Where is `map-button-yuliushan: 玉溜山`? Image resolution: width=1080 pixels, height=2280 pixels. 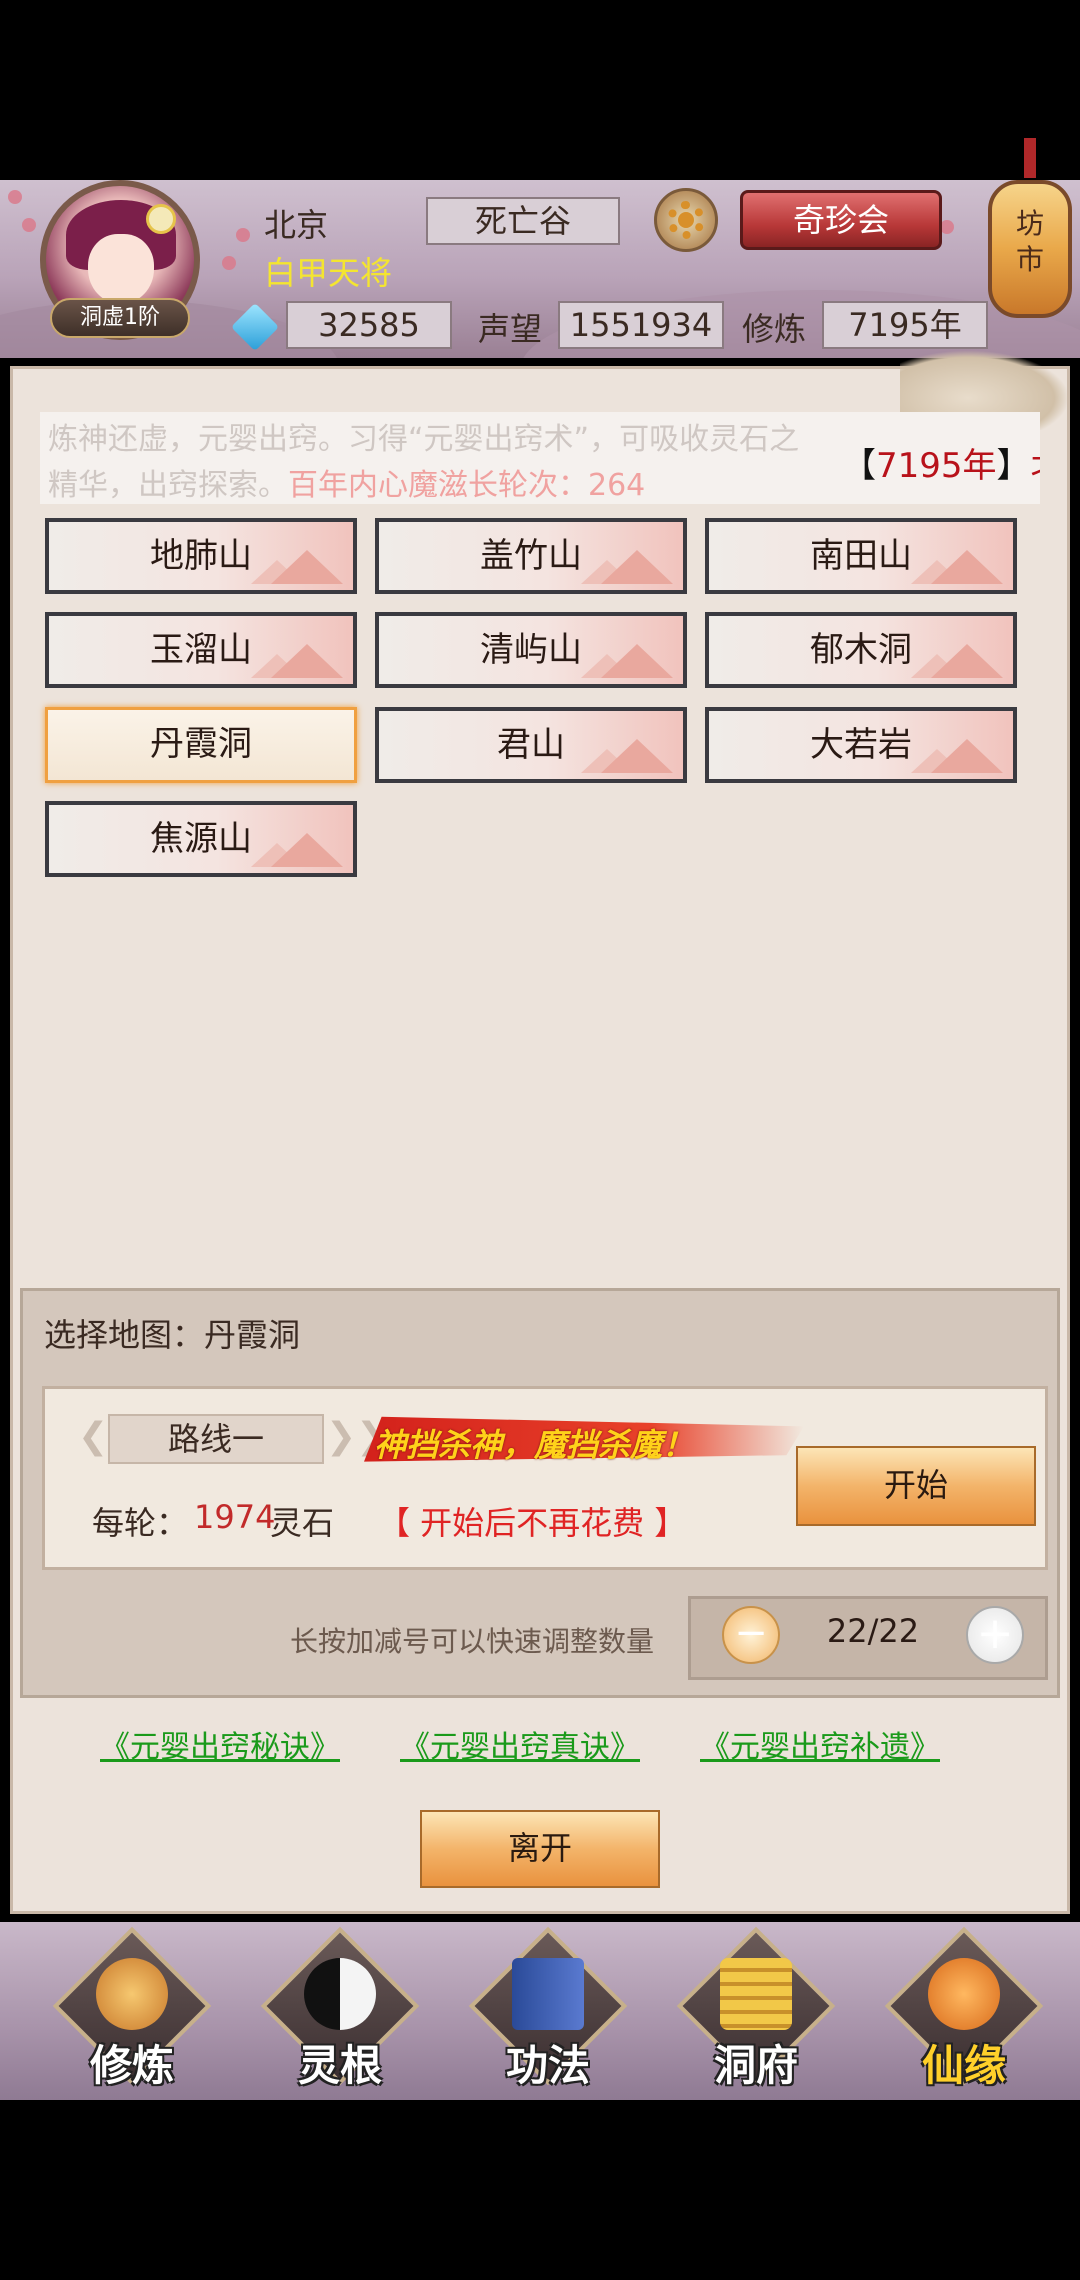
map-button-yuliushan: 玉溜山 is located at coordinates (201, 650).